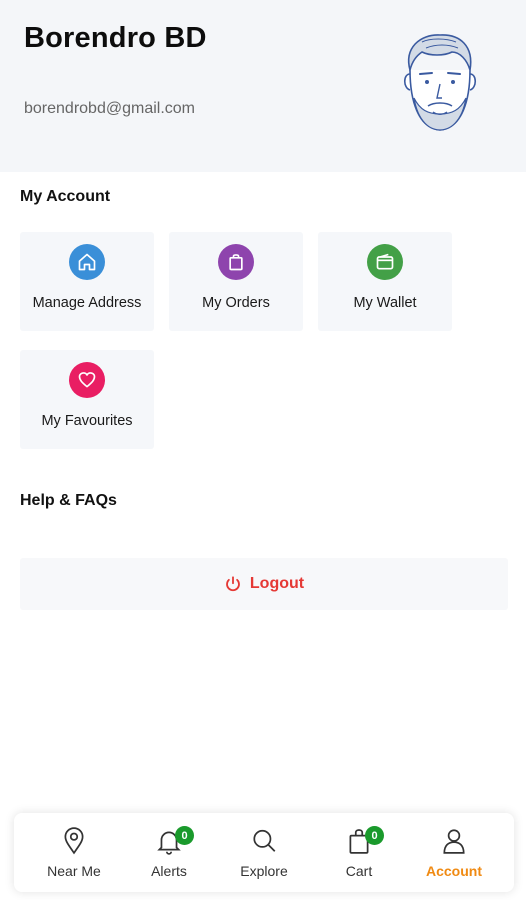  Describe the element at coordinates (74, 871) in the screenshot. I see `nav-label: Near Me` at that location.